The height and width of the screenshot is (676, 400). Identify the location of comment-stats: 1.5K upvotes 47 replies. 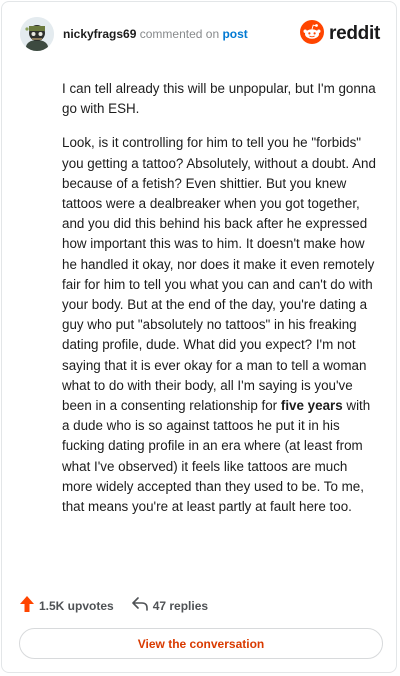
(114, 605).